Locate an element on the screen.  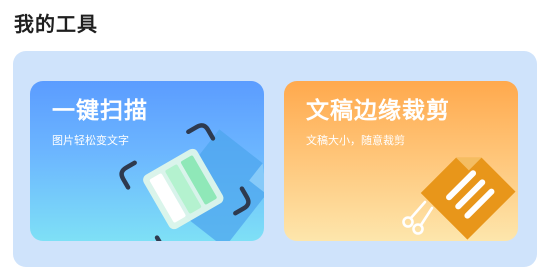
scissors-crop-icon is located at coordinates (418, 217).